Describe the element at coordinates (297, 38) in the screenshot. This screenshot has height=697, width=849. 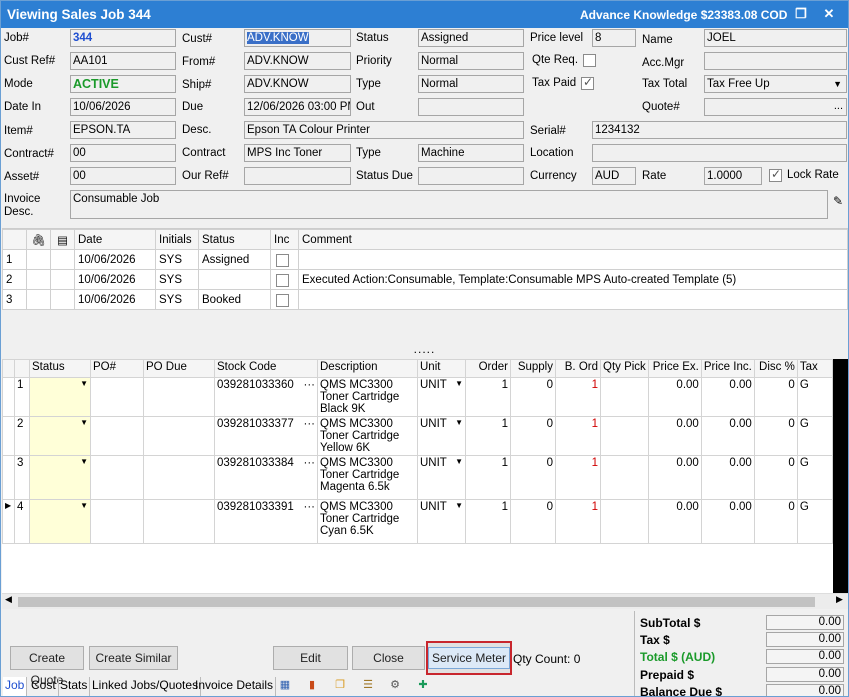
I see `cust-field: ADV.KNOW` at that location.